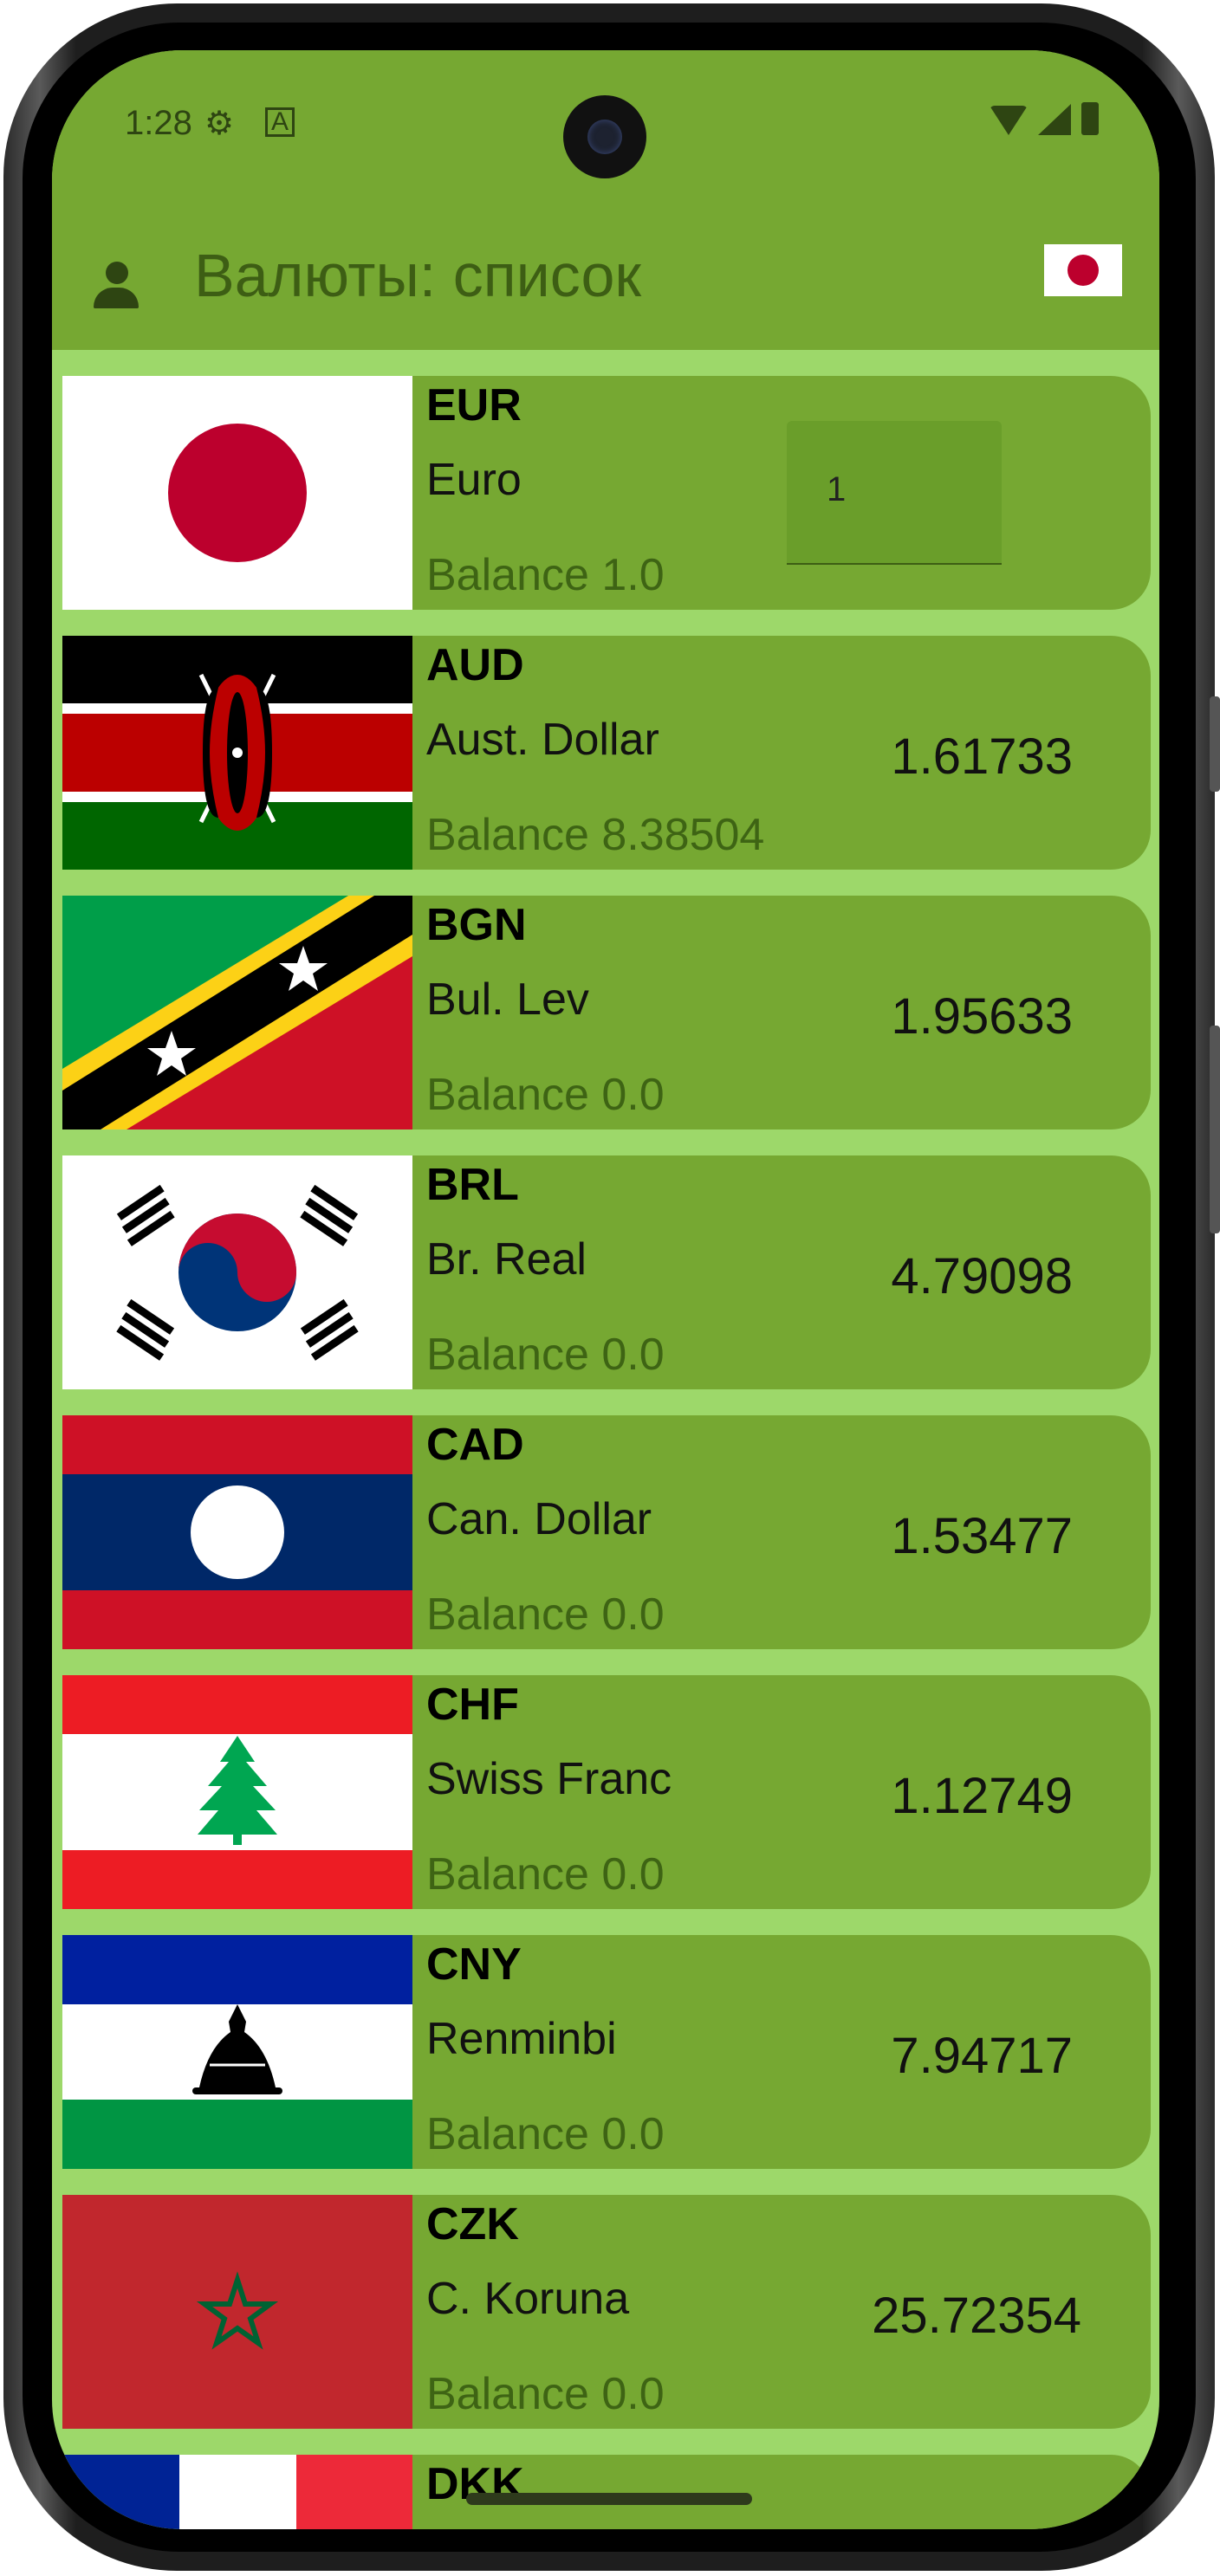 The height and width of the screenshot is (2576, 1220). Describe the element at coordinates (476, 925) in the screenshot. I see `currency-code: BGN` at that location.